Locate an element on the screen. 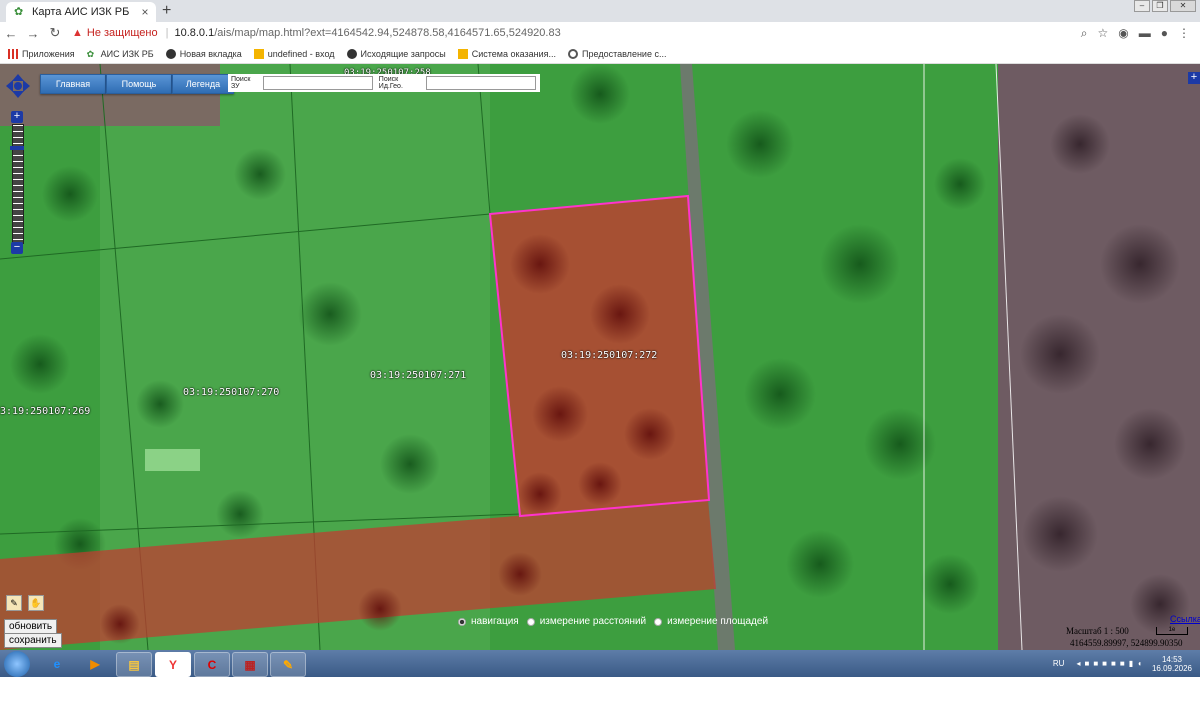  measure-tool-icon: ✎ is located at coordinates (14, 603).